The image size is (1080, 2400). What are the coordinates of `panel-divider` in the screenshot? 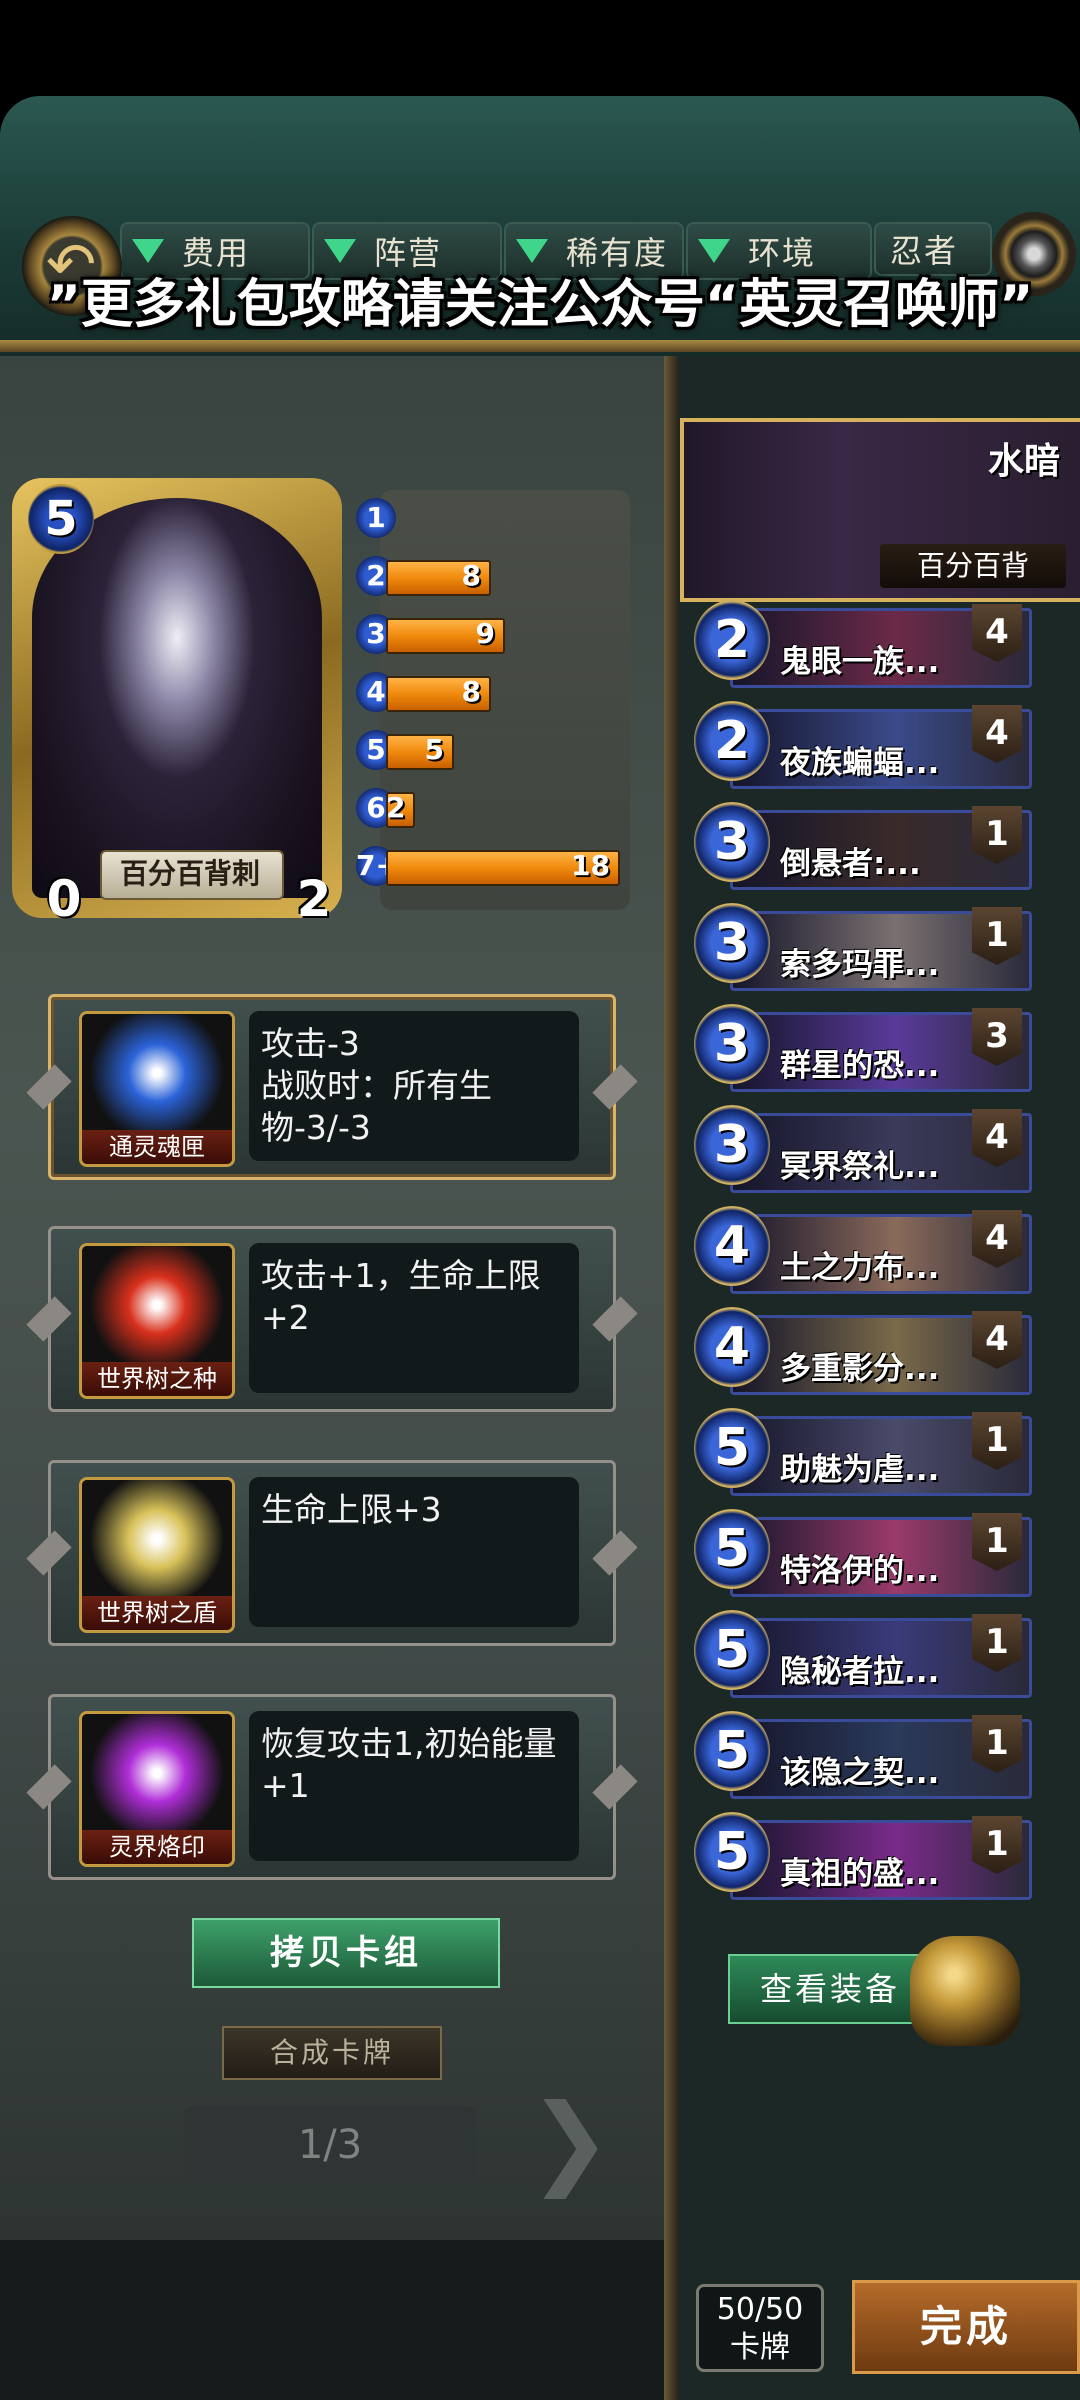 It's located at (671, 1370).